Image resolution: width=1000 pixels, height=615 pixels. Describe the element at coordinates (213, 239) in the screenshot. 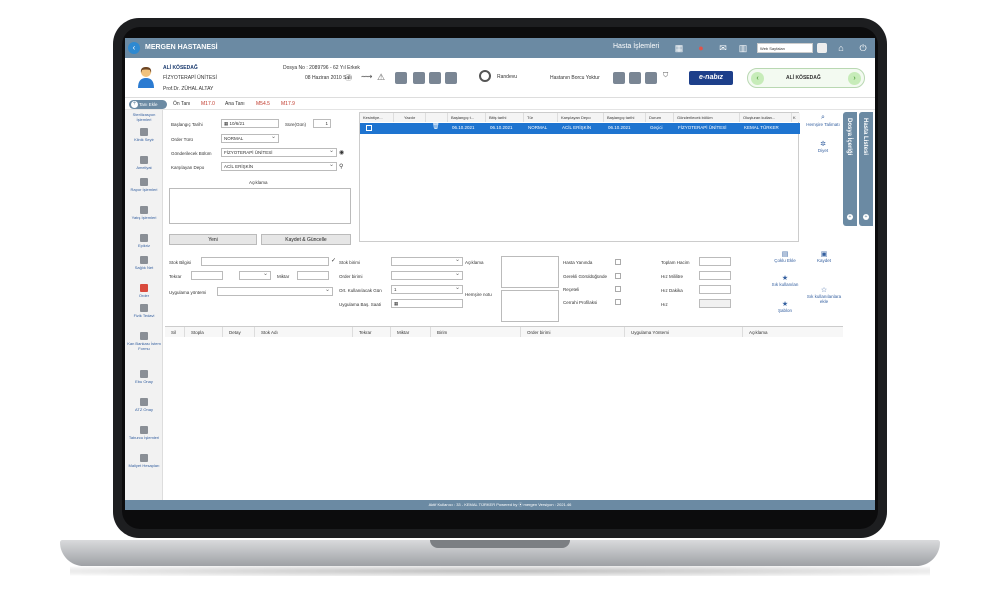

I see `new-button: Yeni` at that location.